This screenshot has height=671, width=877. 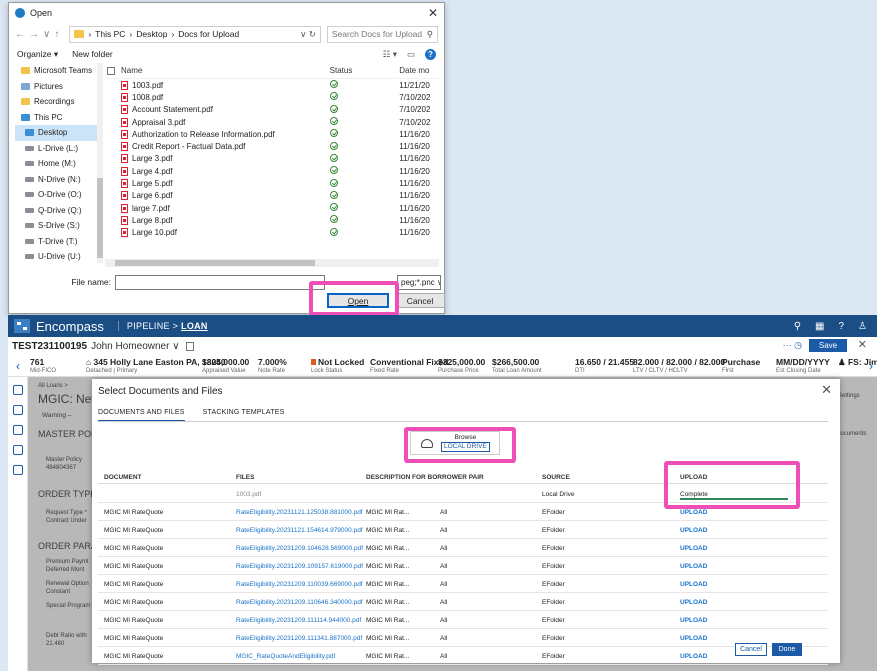 I want to click on info-label: Fixed Rate, so click(x=385, y=371).